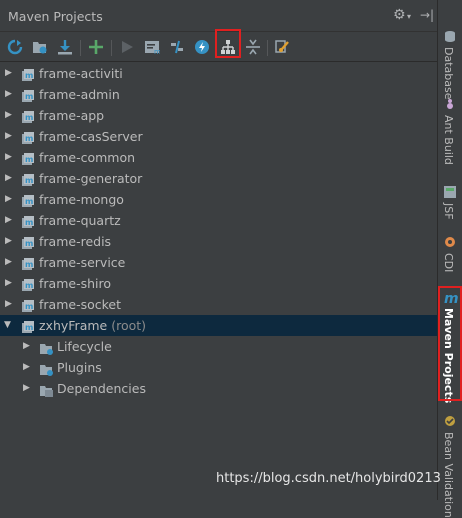 The width and height of the screenshot is (462, 518). Describe the element at coordinates (79, 94) in the screenshot. I see `tree-item-label: frame-admin` at that location.